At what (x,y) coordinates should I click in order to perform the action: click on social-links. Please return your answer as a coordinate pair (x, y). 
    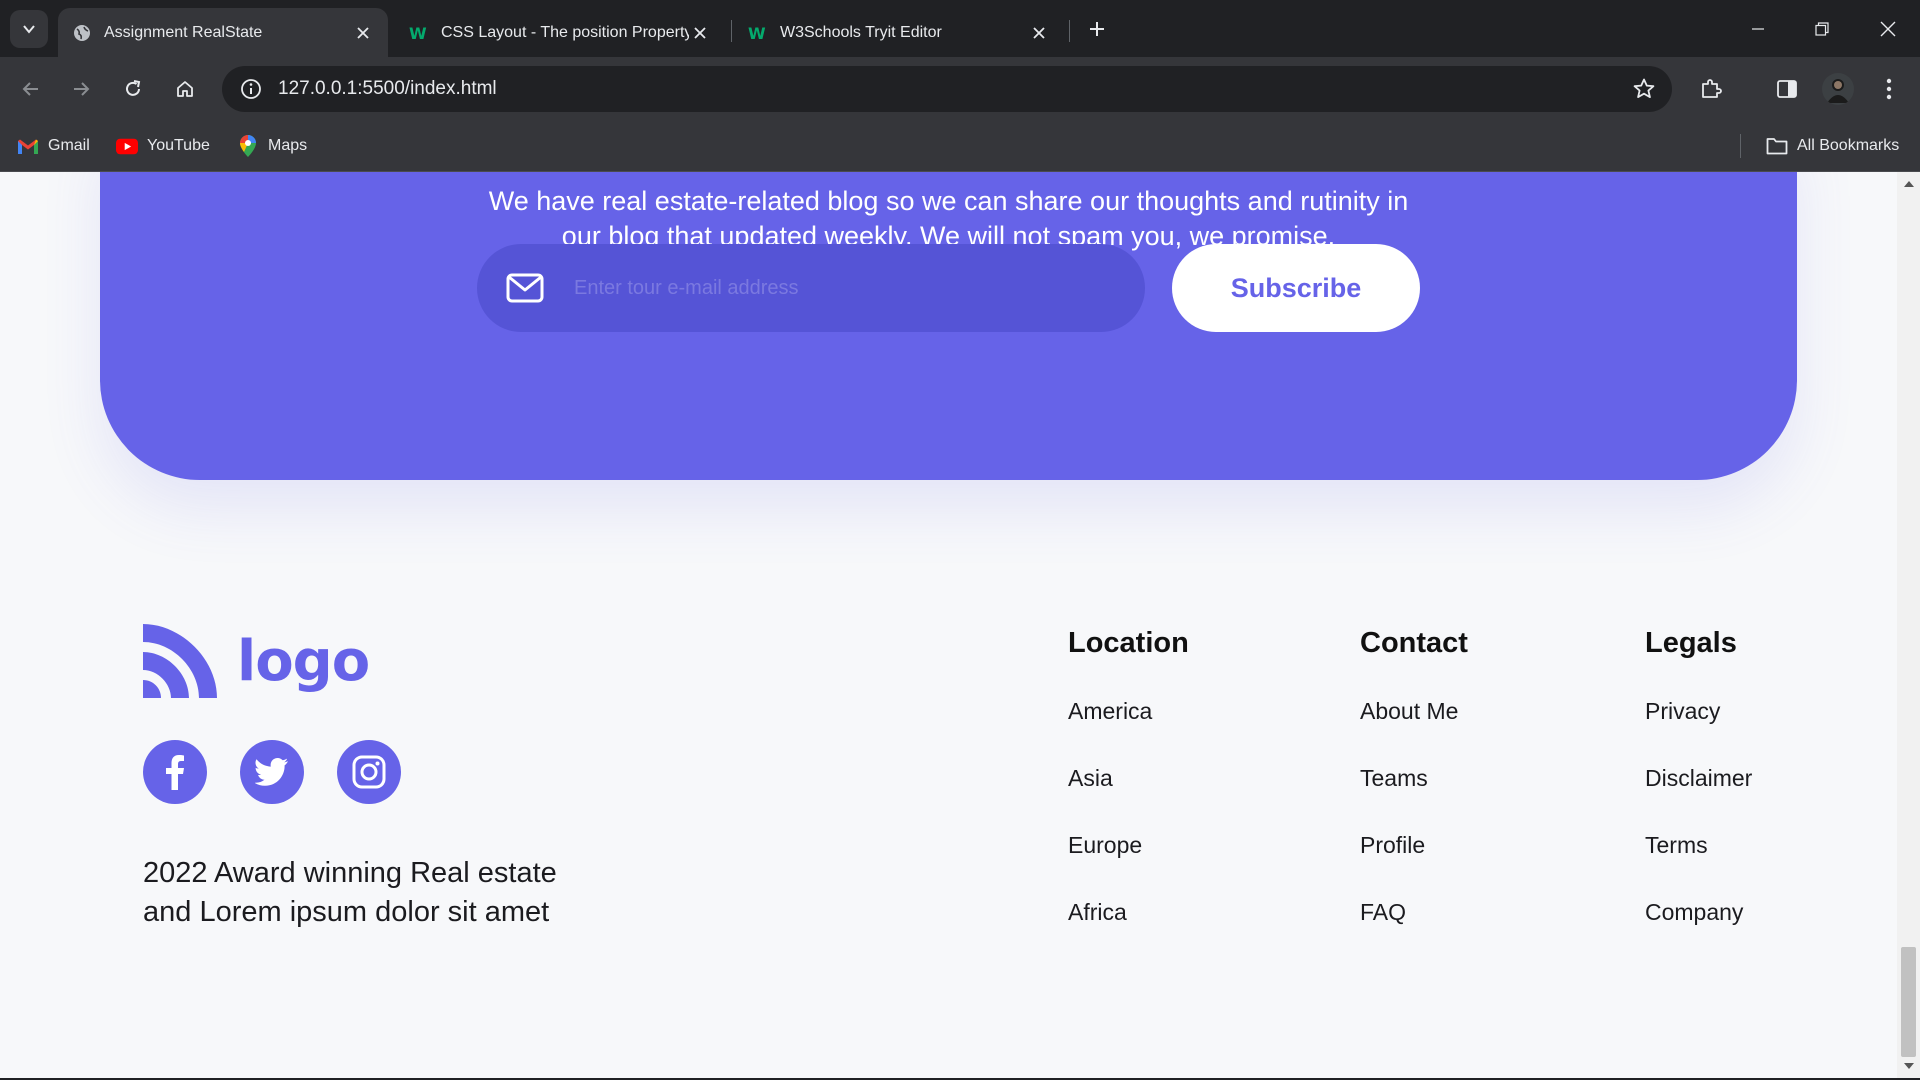
    Looking at the image, I should click on (288, 772).